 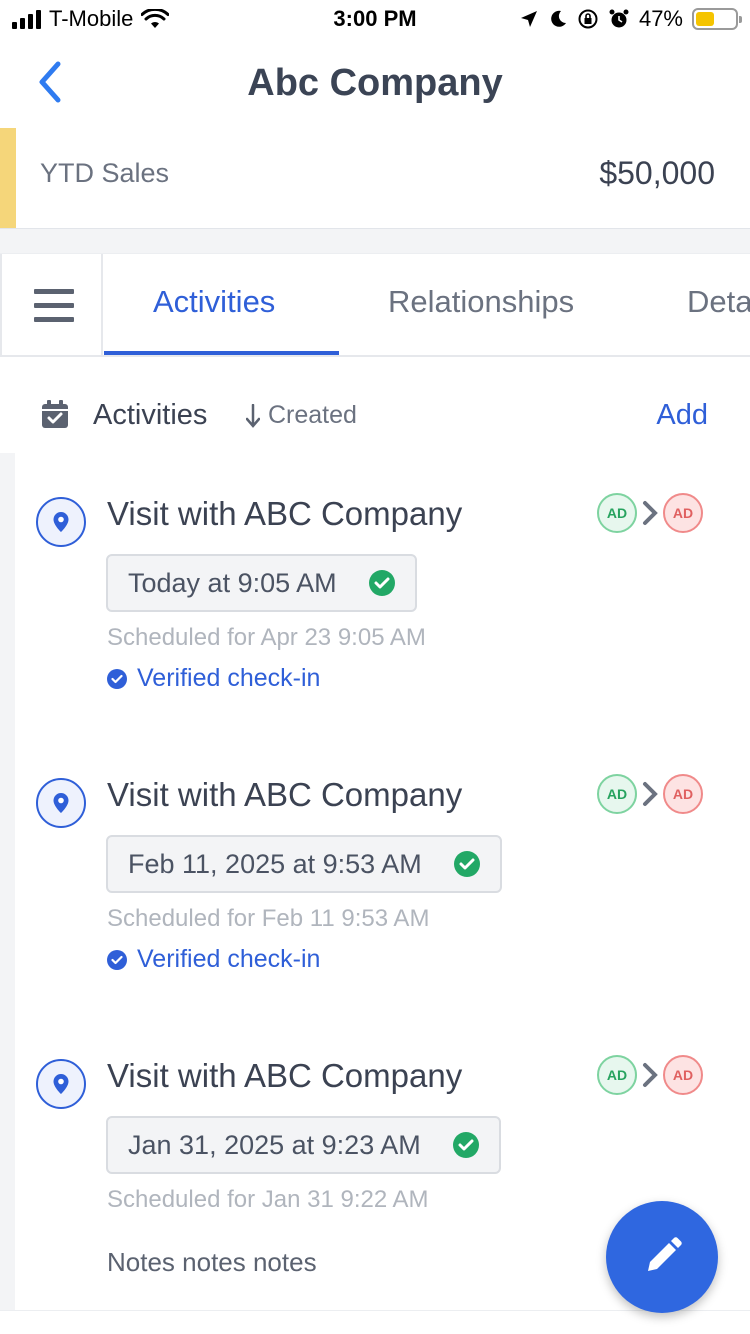 I want to click on tab-relationships: Relationships, so click(x=481, y=302).